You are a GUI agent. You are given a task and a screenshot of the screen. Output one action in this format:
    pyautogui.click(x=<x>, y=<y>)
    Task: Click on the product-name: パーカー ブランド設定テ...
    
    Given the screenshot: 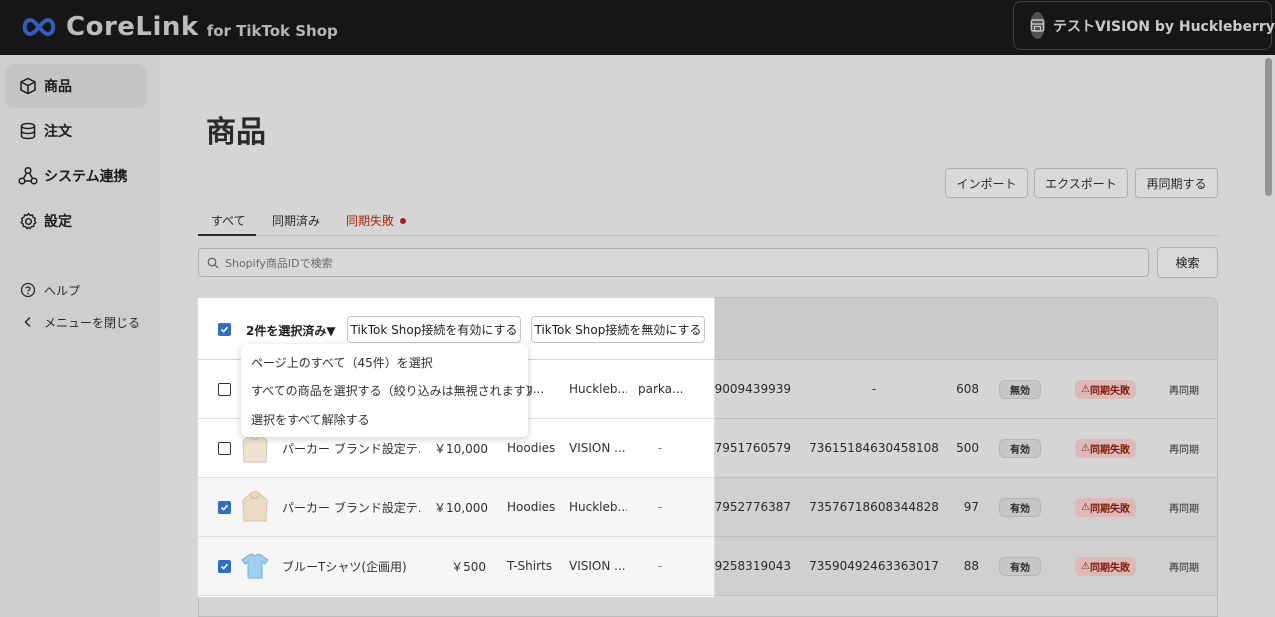 What is the action you would take?
    pyautogui.click(x=351, y=507)
    